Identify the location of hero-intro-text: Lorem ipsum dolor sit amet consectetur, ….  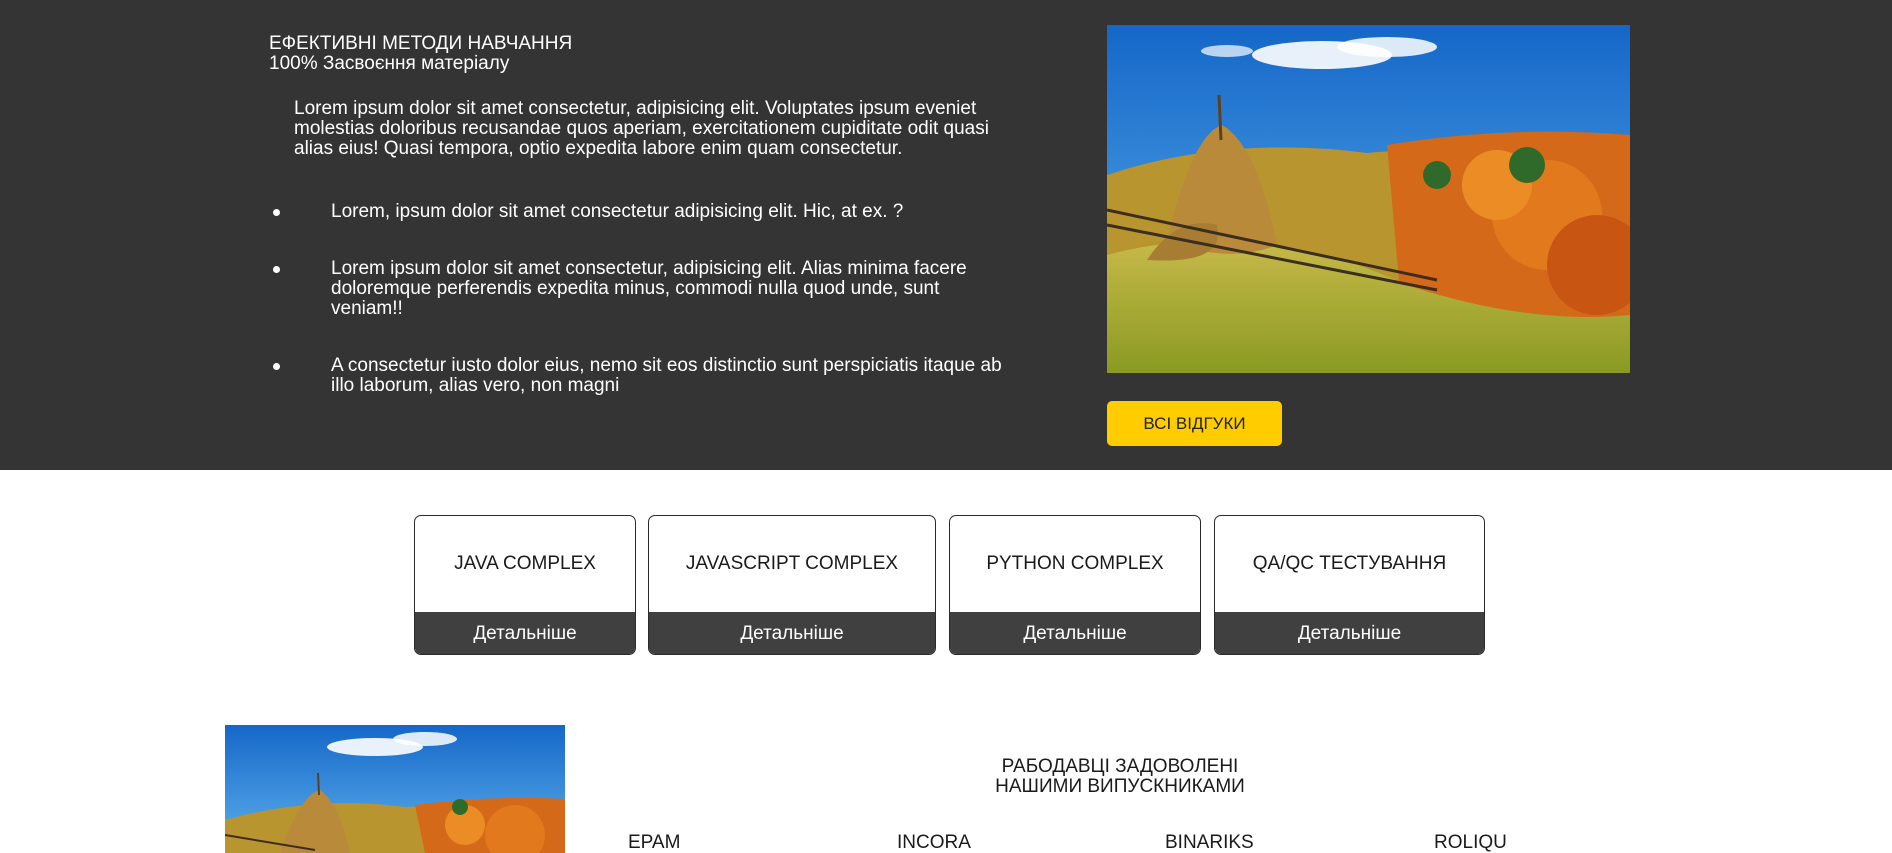
(641, 128).